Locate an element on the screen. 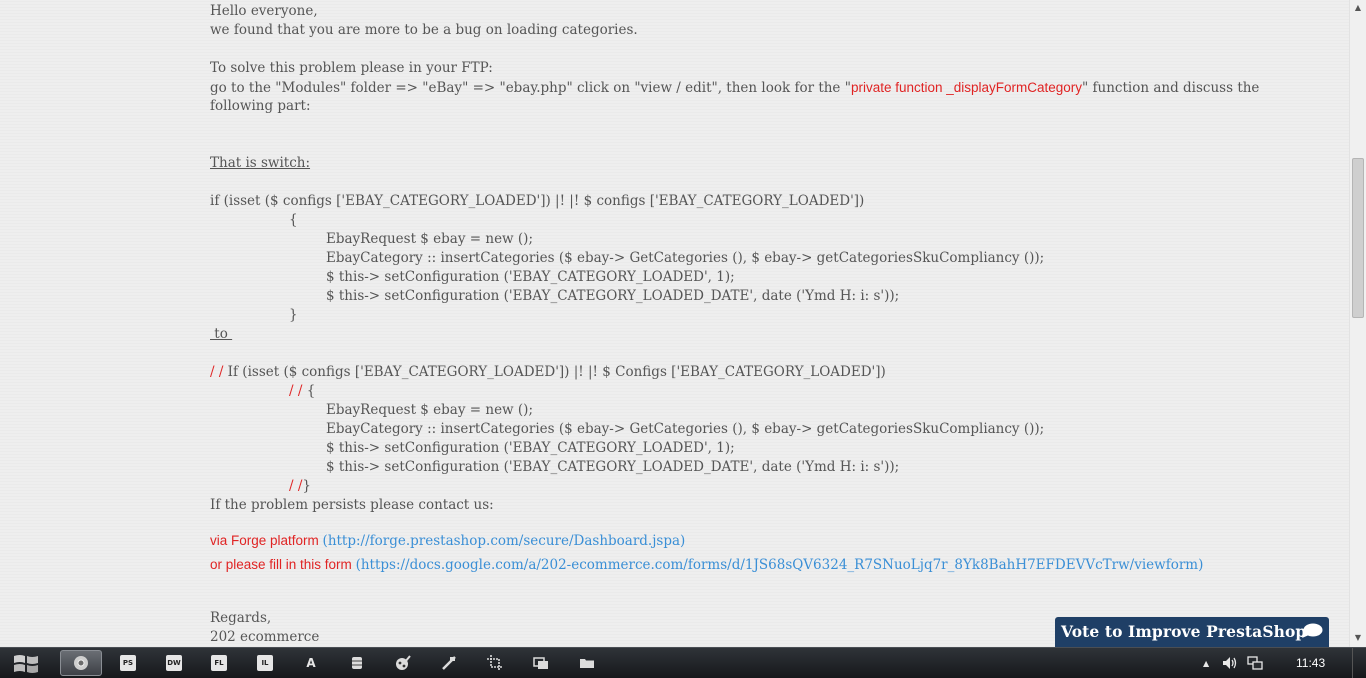 Image resolution: width=1366 pixels, height=678 pixels. windows-icon is located at coordinates (540, 663).